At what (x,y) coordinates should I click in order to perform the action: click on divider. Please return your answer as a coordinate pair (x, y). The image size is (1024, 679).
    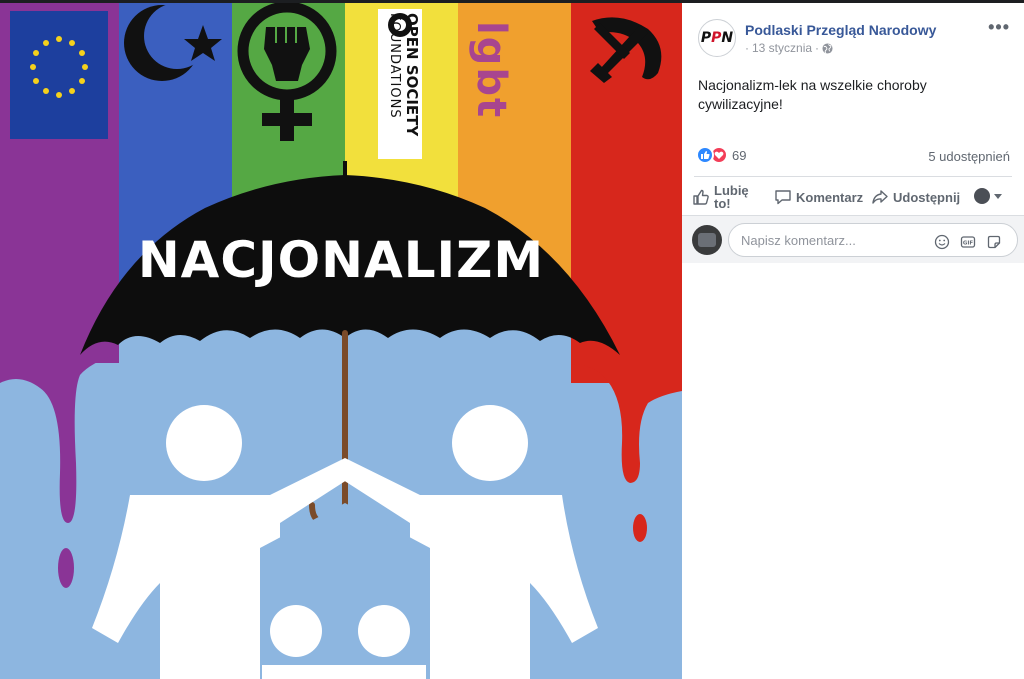
    Looking at the image, I should click on (853, 176).